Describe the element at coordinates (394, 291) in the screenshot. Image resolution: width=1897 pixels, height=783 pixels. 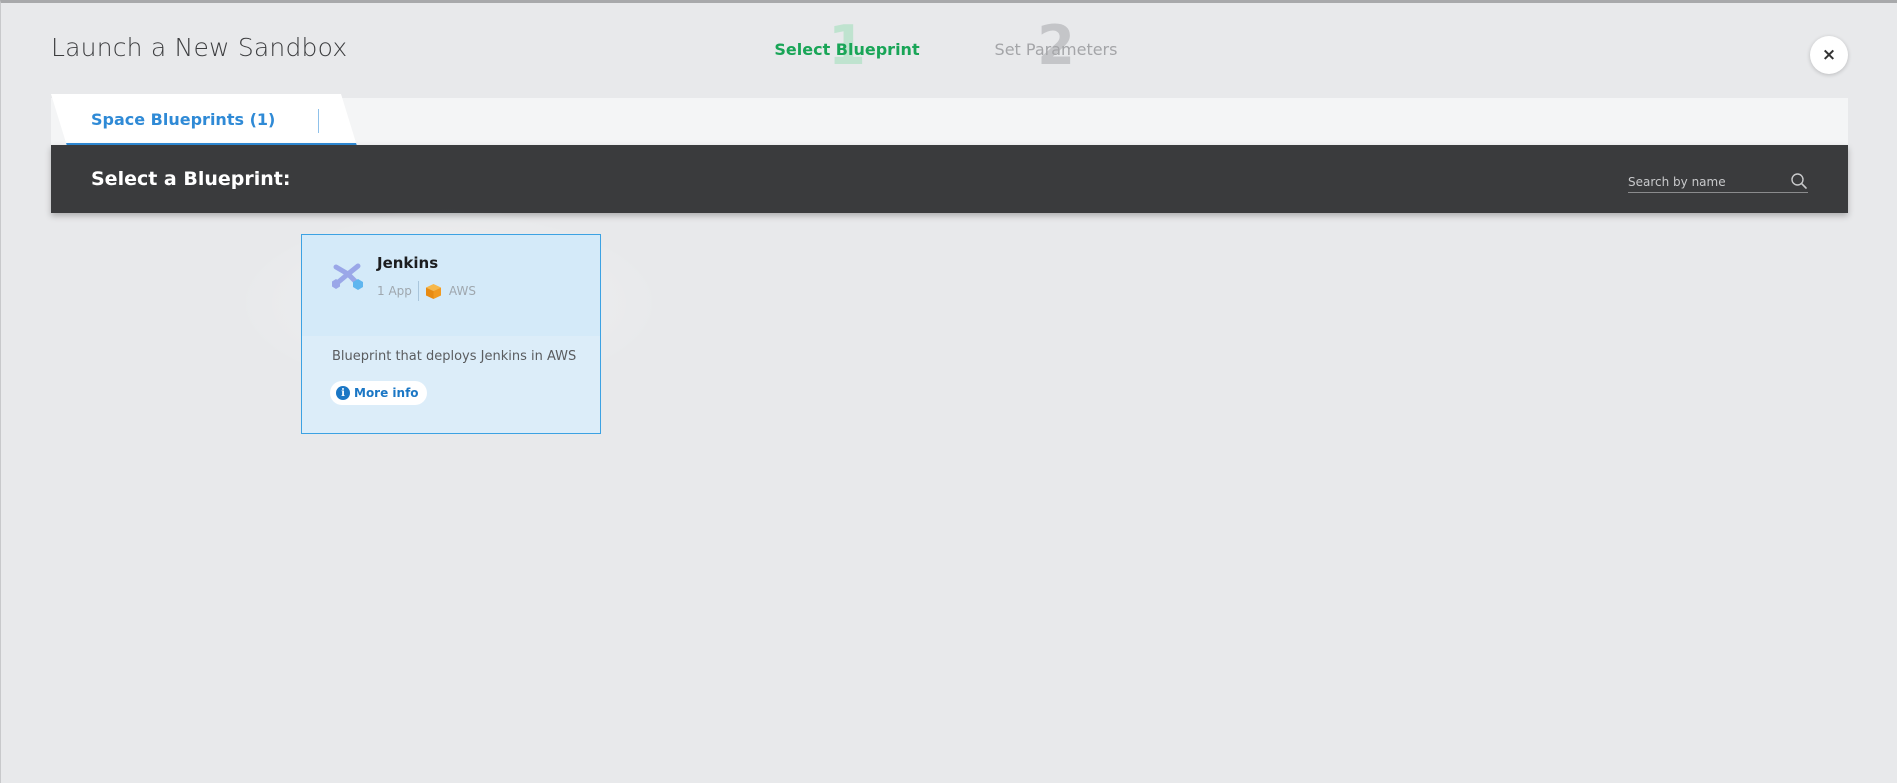
I see `app-count: 1 App` at that location.